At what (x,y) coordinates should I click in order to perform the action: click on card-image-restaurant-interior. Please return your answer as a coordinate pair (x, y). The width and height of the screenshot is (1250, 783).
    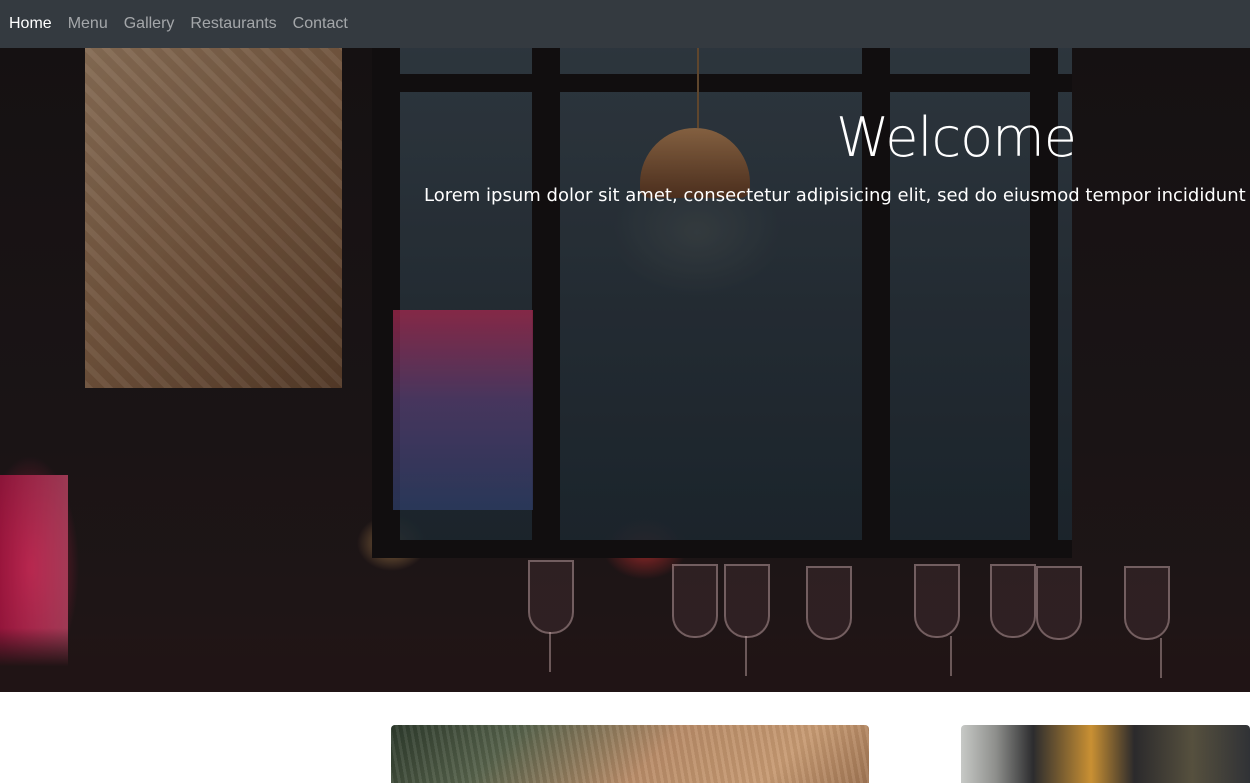
    Looking at the image, I should click on (1105, 754).